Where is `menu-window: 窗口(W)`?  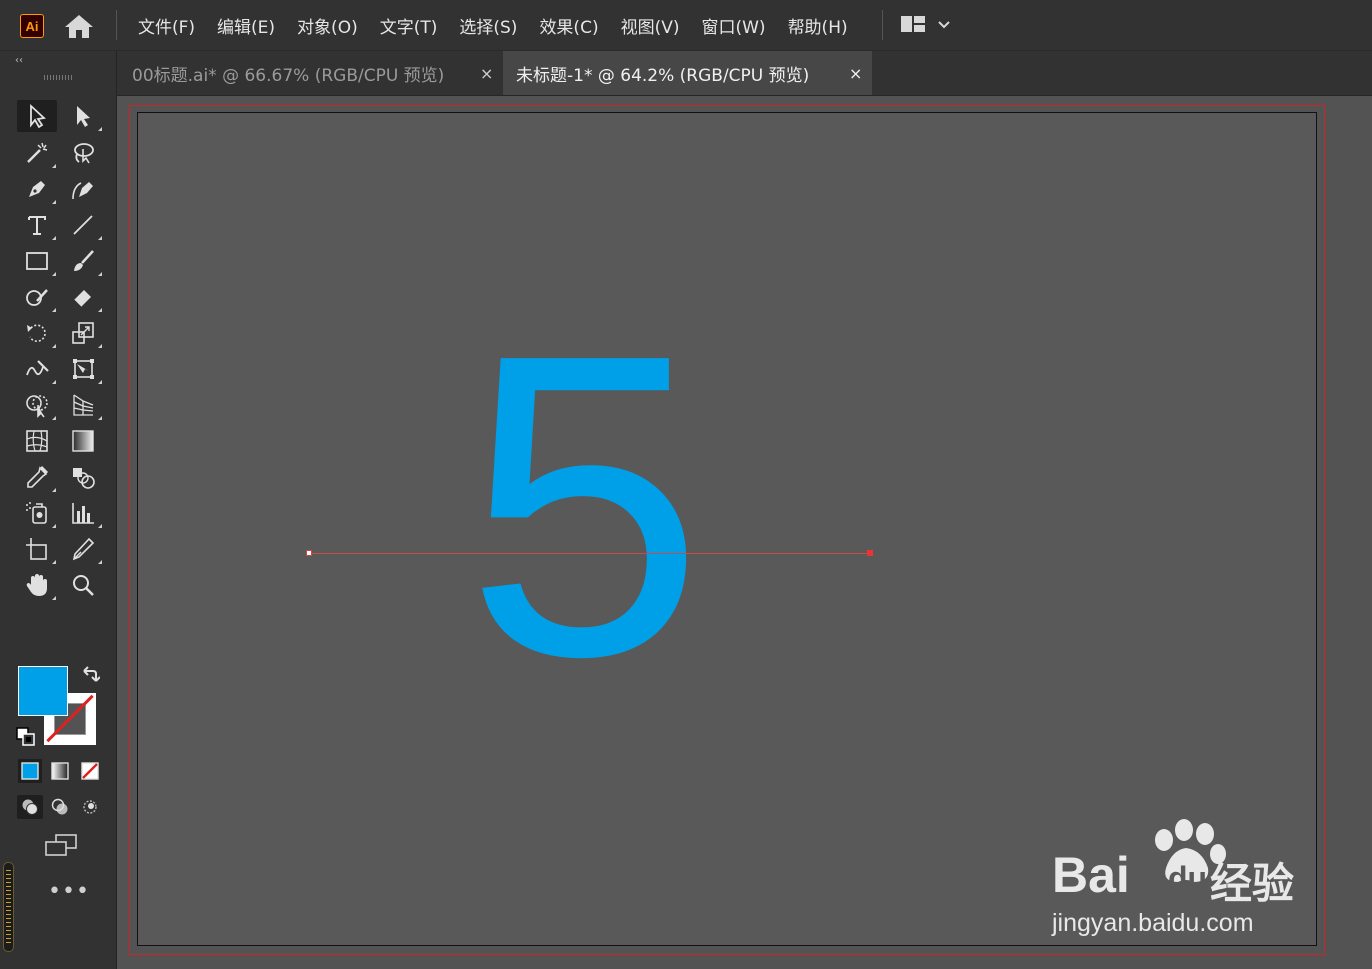 menu-window: 窗口(W) is located at coordinates (733, 25).